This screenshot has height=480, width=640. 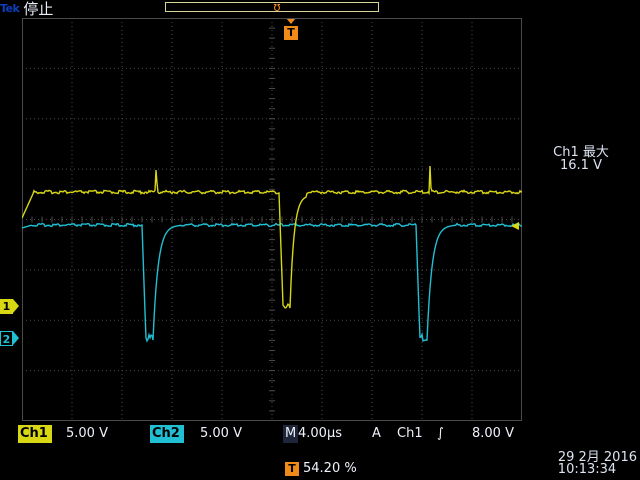 What do you see at coordinates (167, 434) in the screenshot?
I see `ch2-tag: Ch2` at bounding box center [167, 434].